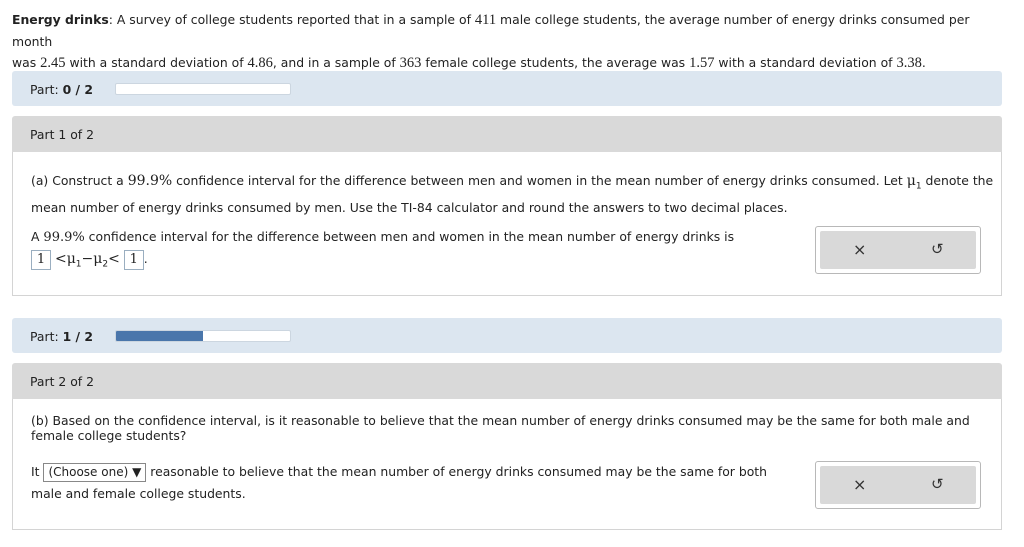 Image resolution: width=1024 pixels, height=547 pixels. What do you see at coordinates (702, 63) in the screenshot?
I see `mean2-value: 1.57` at bounding box center [702, 63].